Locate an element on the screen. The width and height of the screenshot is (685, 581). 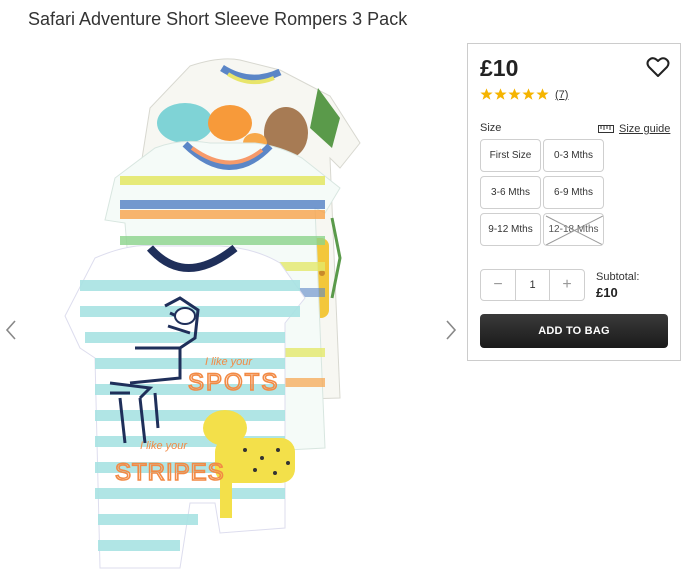
chevron-right-icon is located at coordinates (451, 330).